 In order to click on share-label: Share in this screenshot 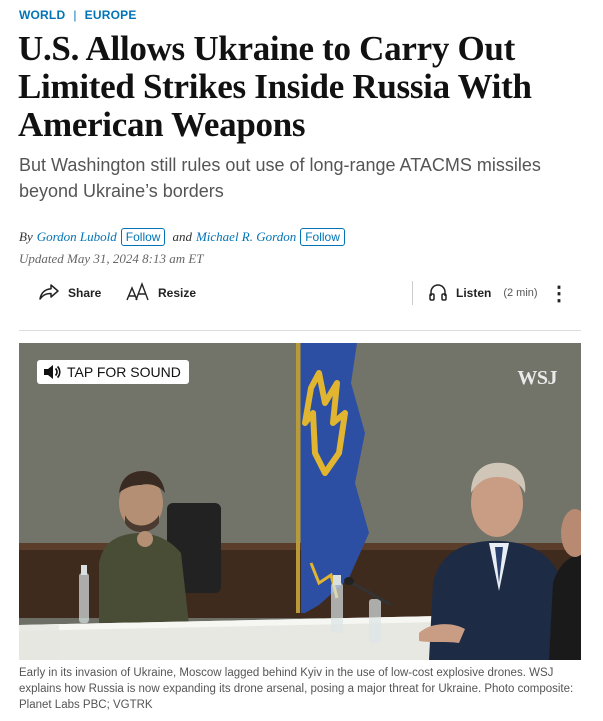, I will do `click(85, 293)`.